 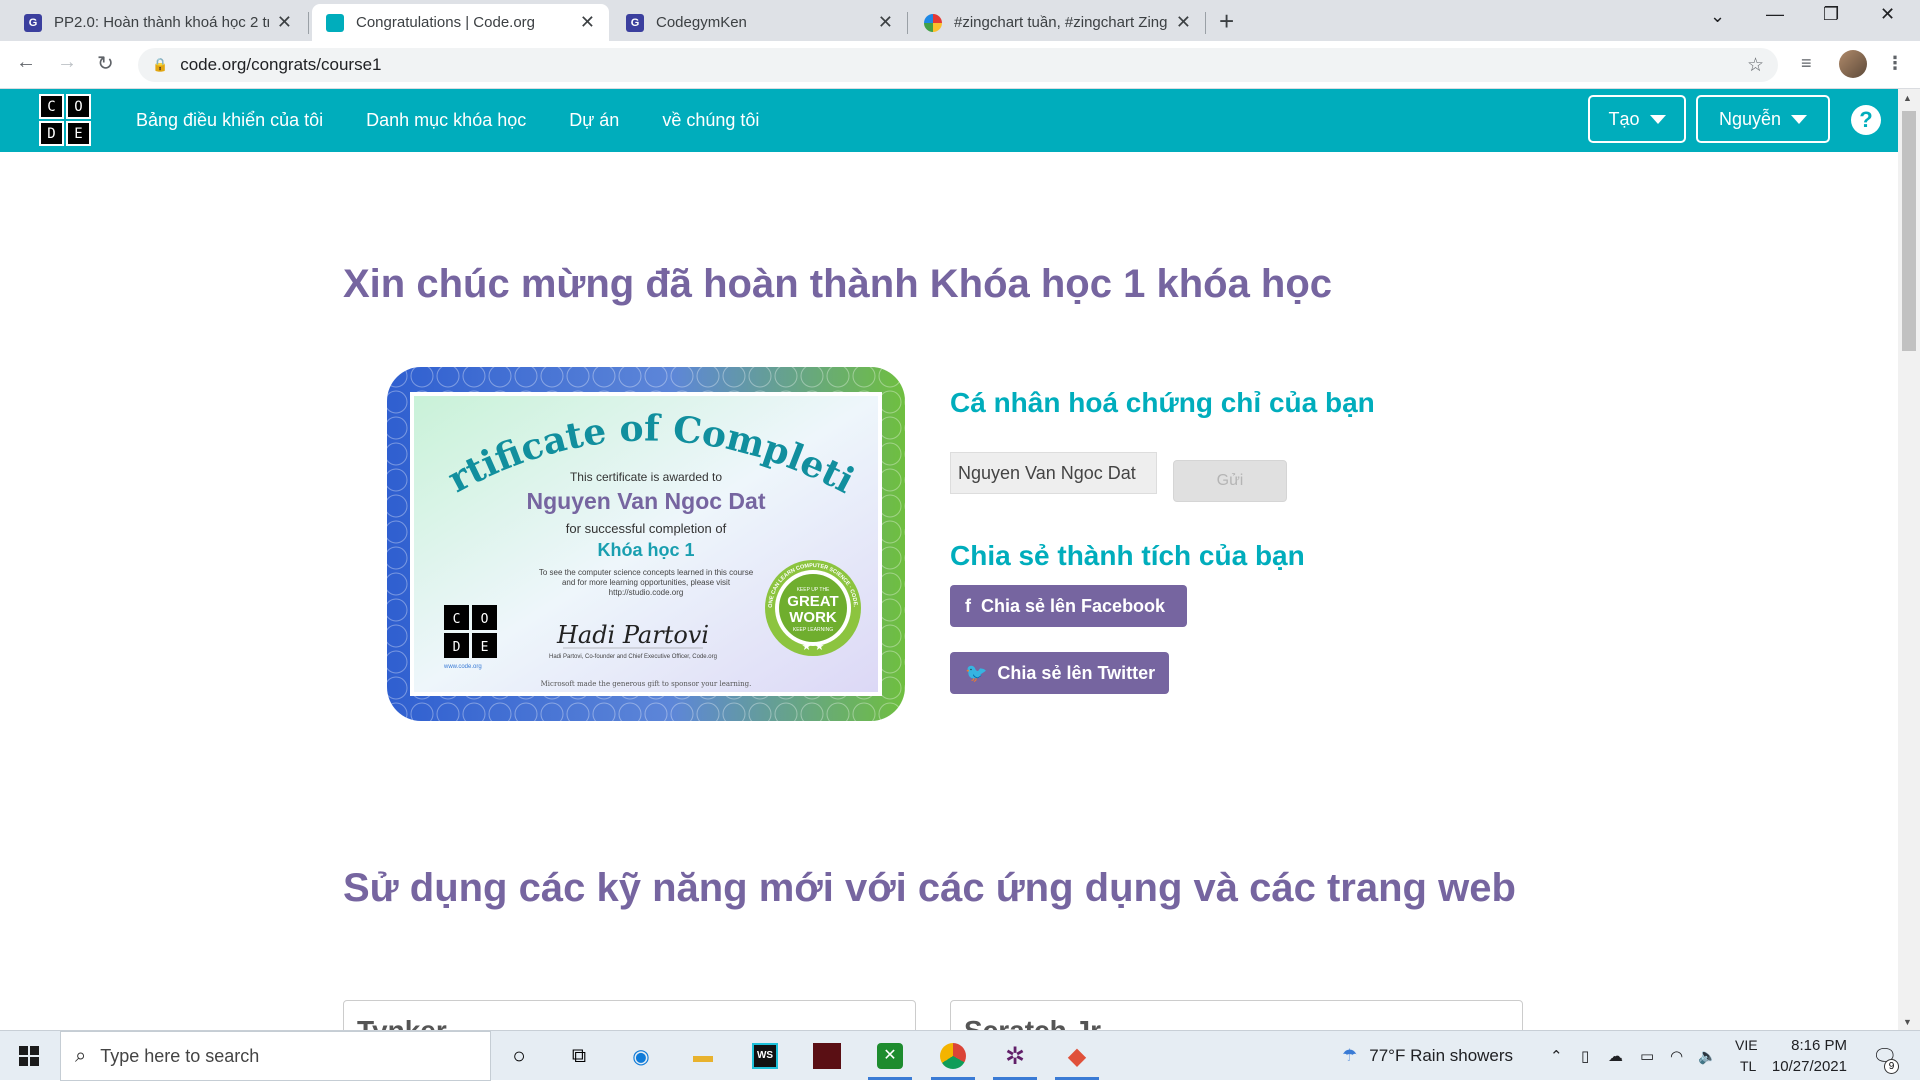 I want to click on battery-icon: ▭, so click(x=1647, y=1056).